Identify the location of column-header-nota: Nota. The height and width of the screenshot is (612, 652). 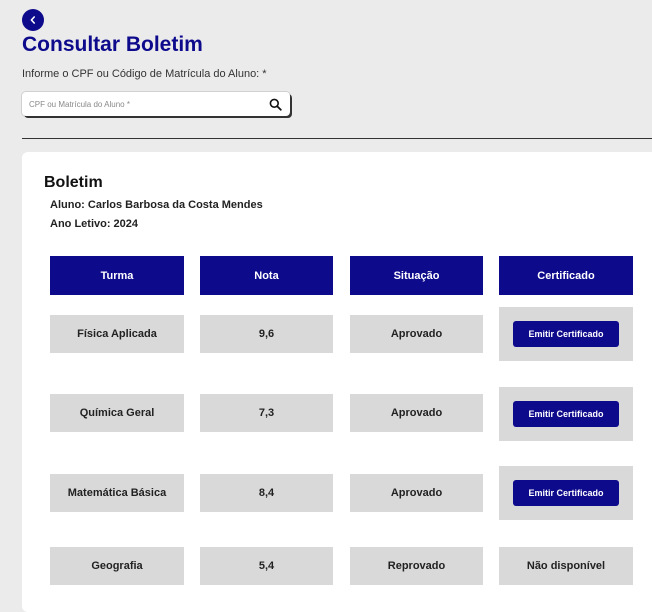
(266, 275).